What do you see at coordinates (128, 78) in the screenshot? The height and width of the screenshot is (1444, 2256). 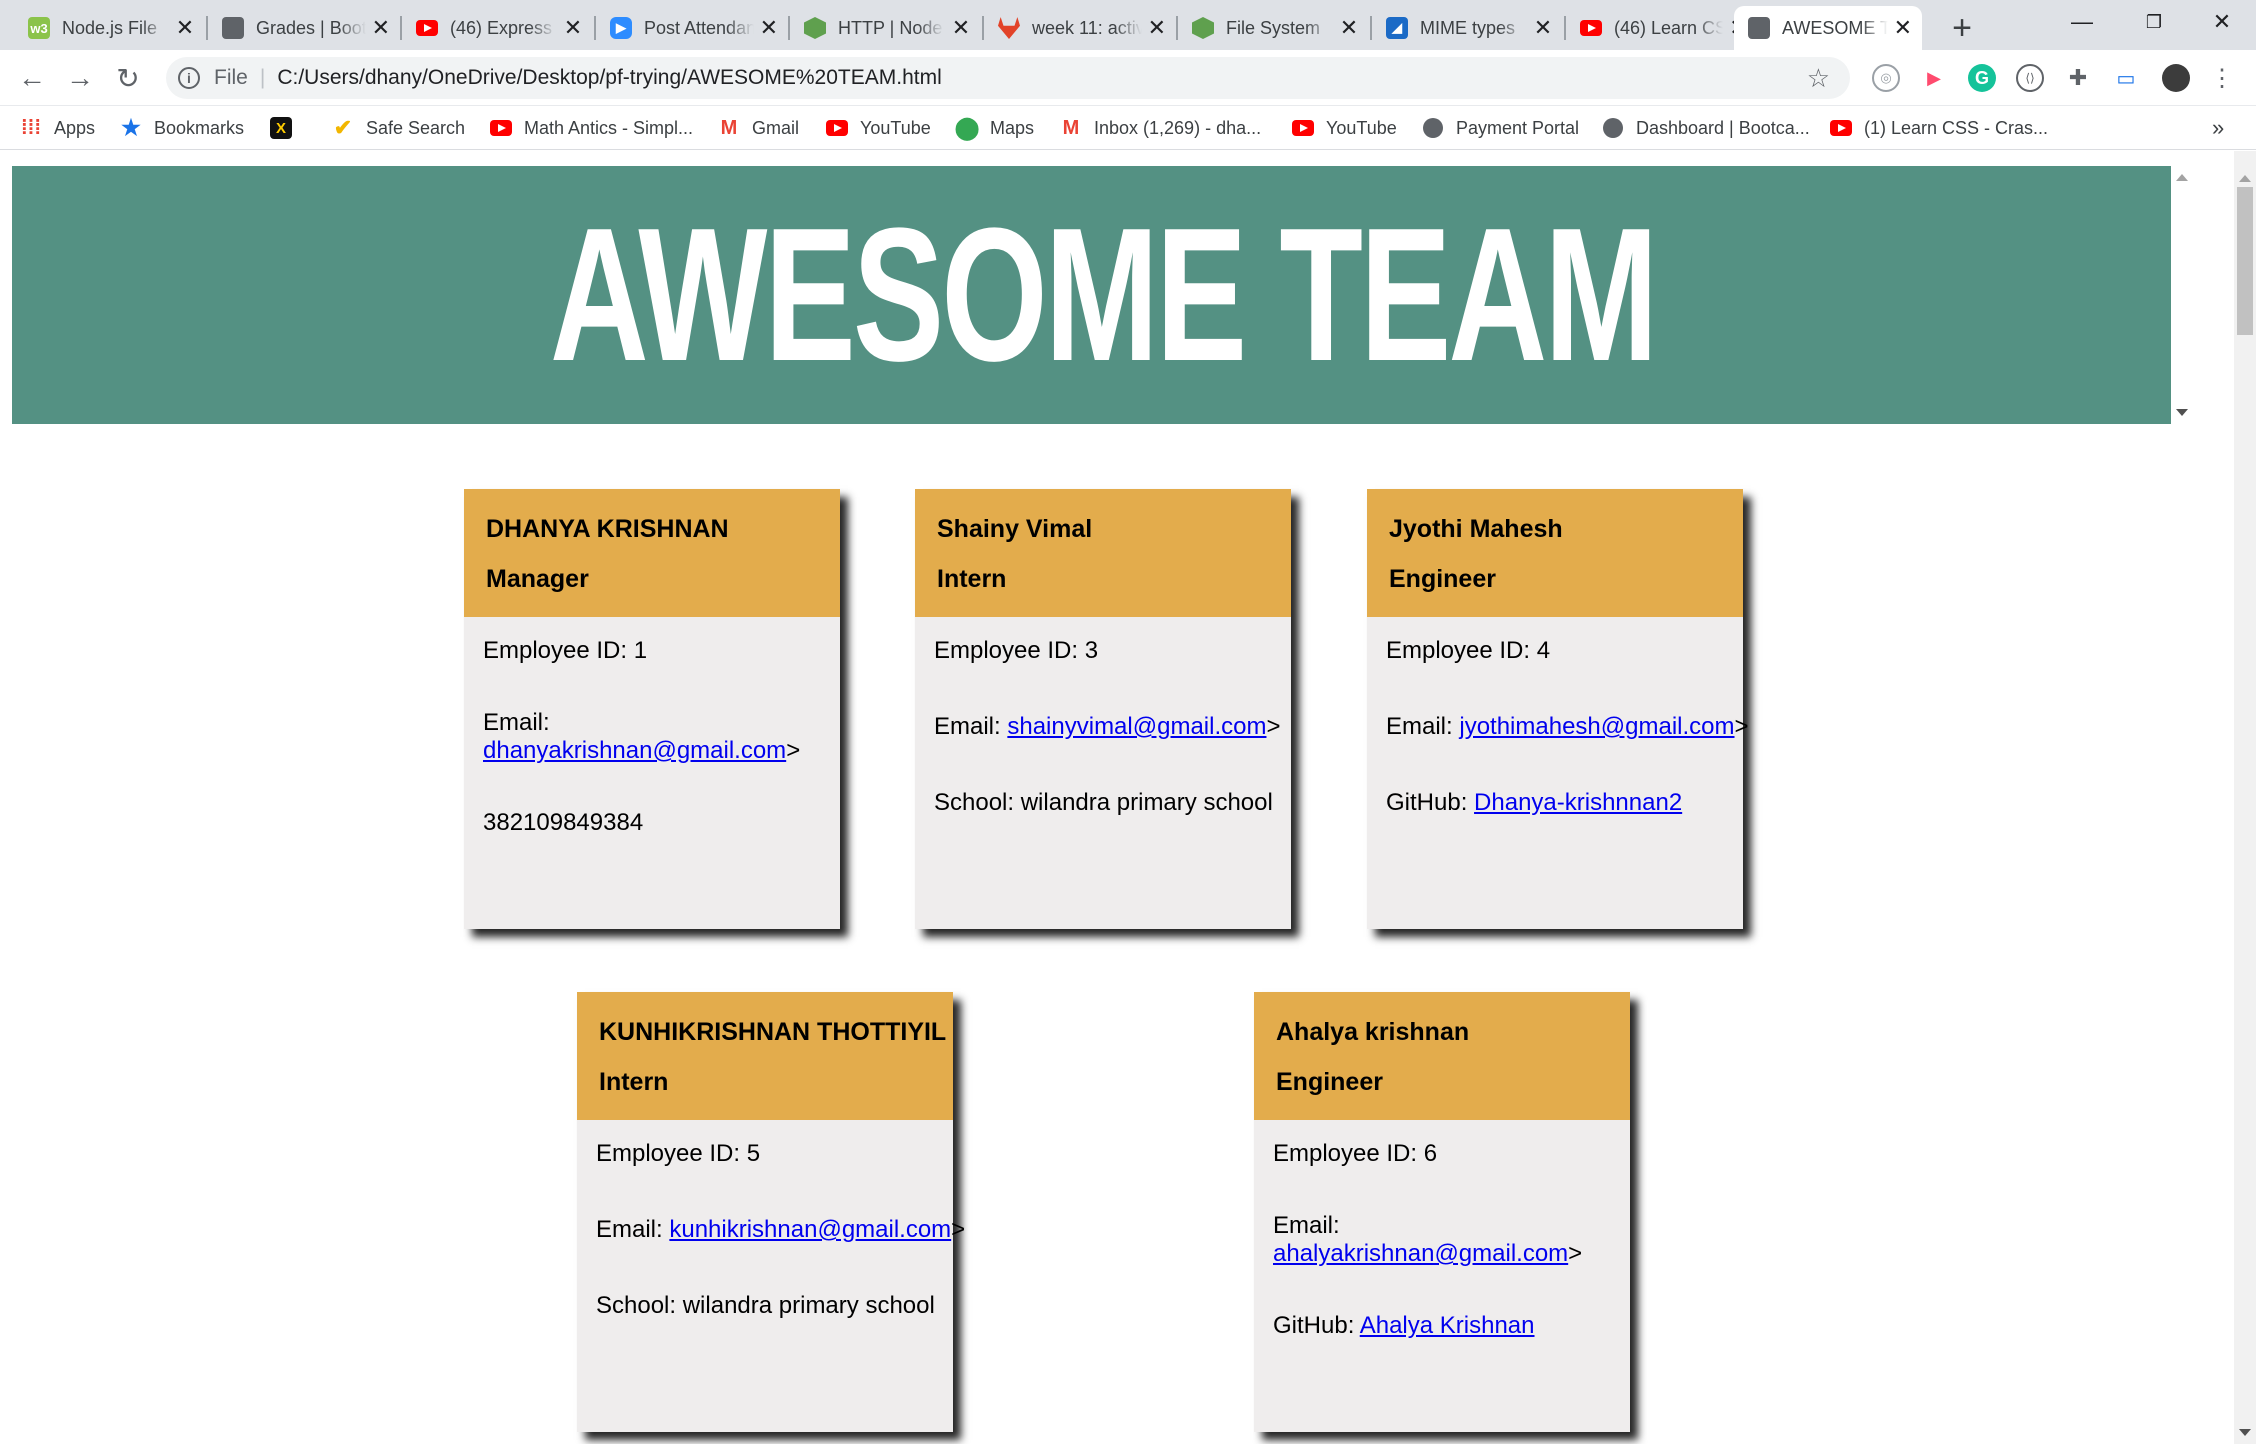 I see `reload-button: ↻` at bounding box center [128, 78].